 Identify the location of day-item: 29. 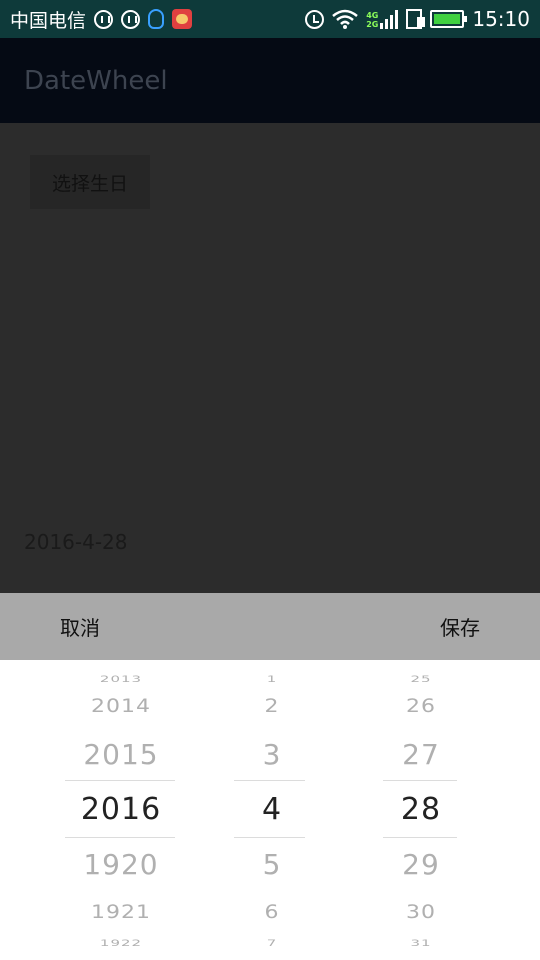
(421, 864).